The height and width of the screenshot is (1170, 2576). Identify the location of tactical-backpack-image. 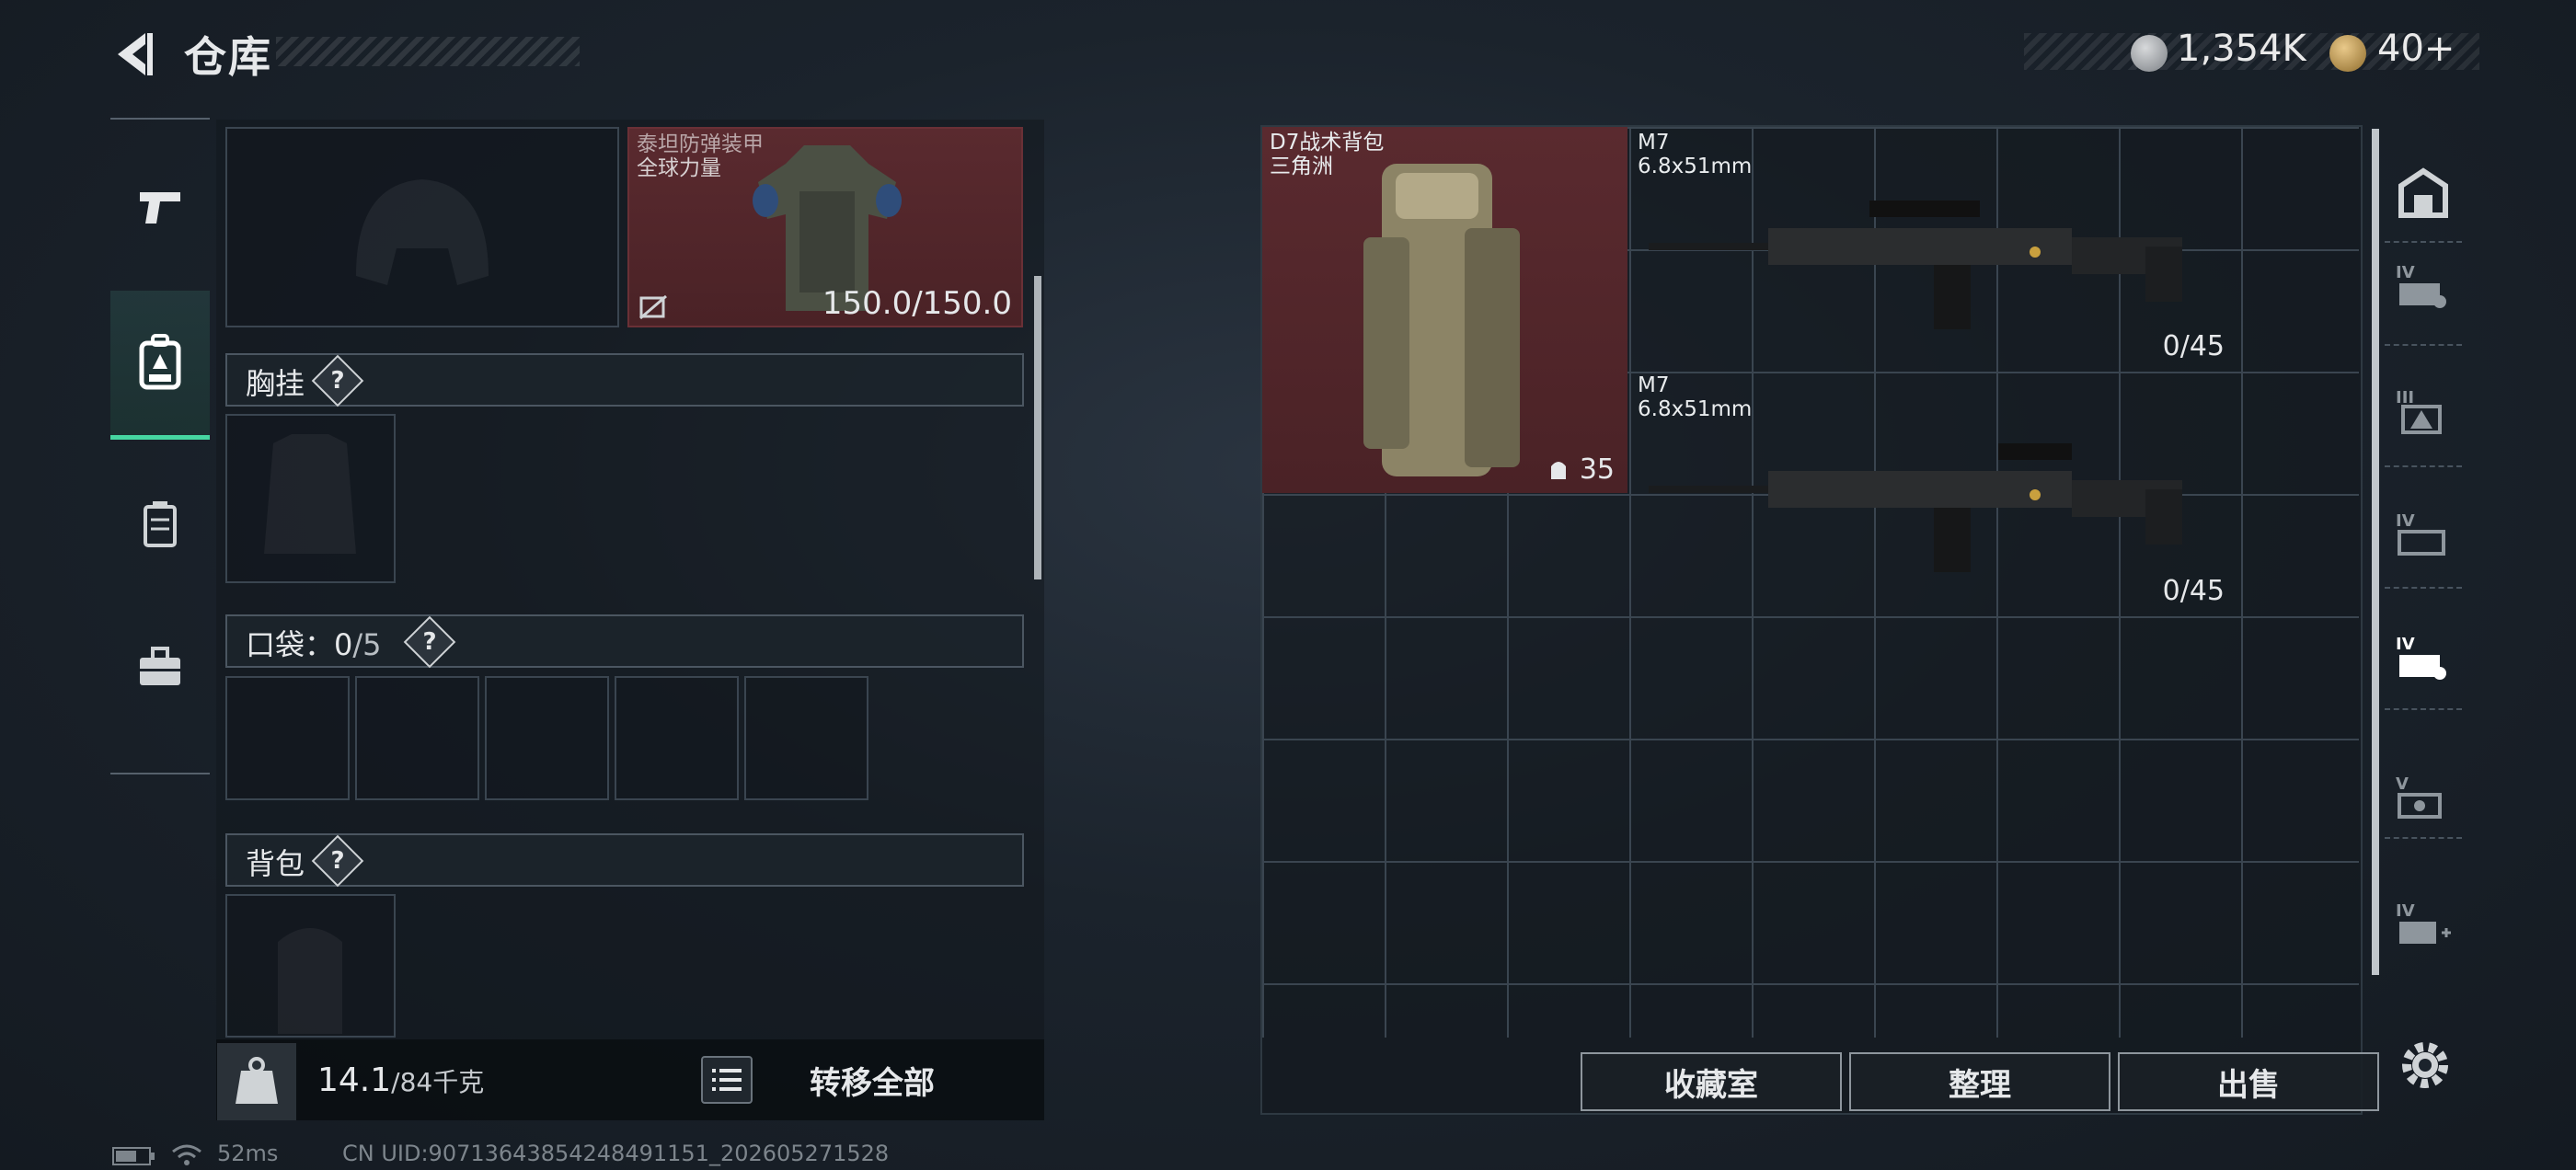
(1441, 320).